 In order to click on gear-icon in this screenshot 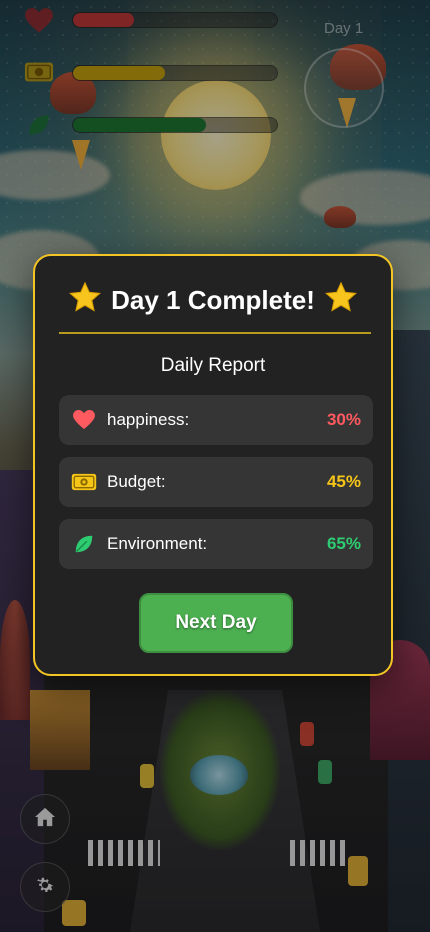, I will do `click(45, 887)`.